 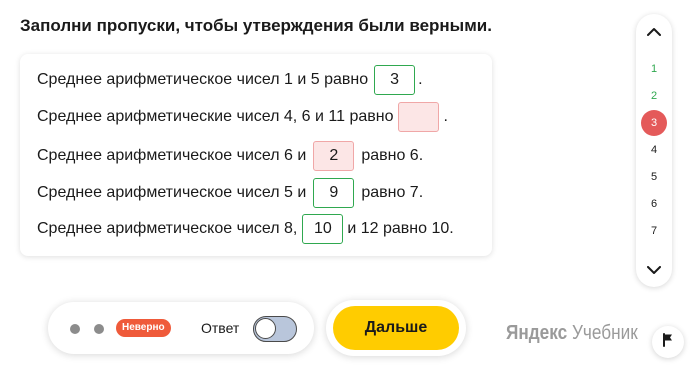 I want to click on chevron-up-icon, so click(x=654, y=31).